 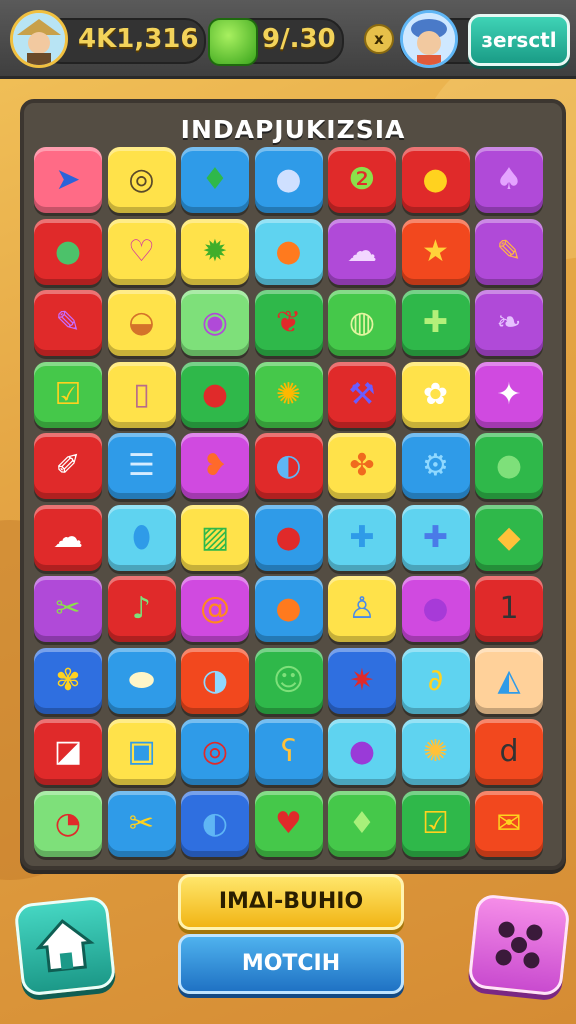 What do you see at coordinates (509, 394) in the screenshot?
I see `game-tile: ✦` at bounding box center [509, 394].